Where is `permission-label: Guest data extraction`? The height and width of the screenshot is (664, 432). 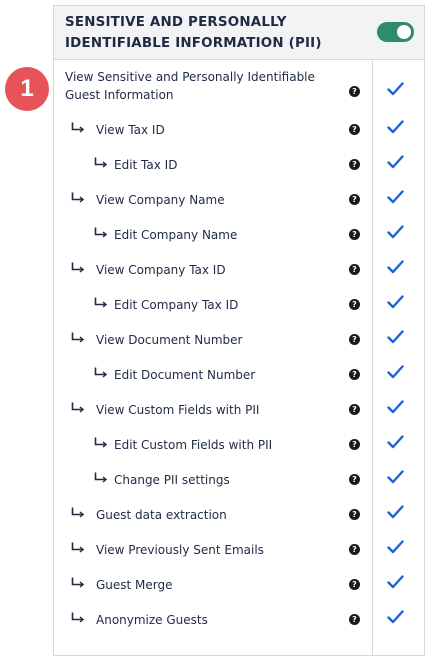 permission-label: Guest data extraction is located at coordinates (161, 515).